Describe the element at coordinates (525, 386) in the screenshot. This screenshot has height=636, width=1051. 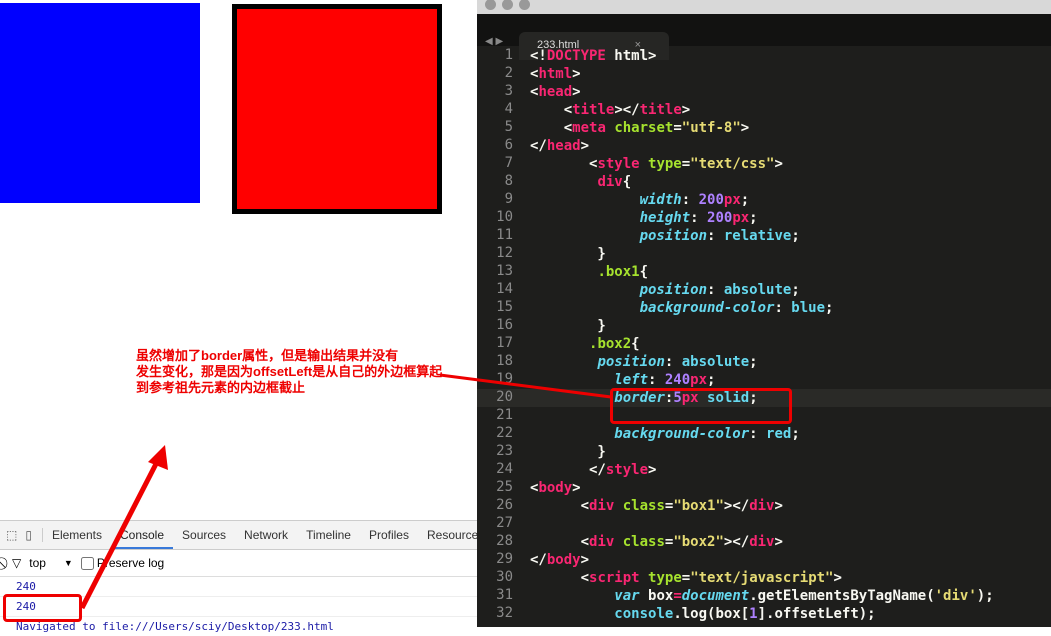
I see `arrow-to-code` at that location.